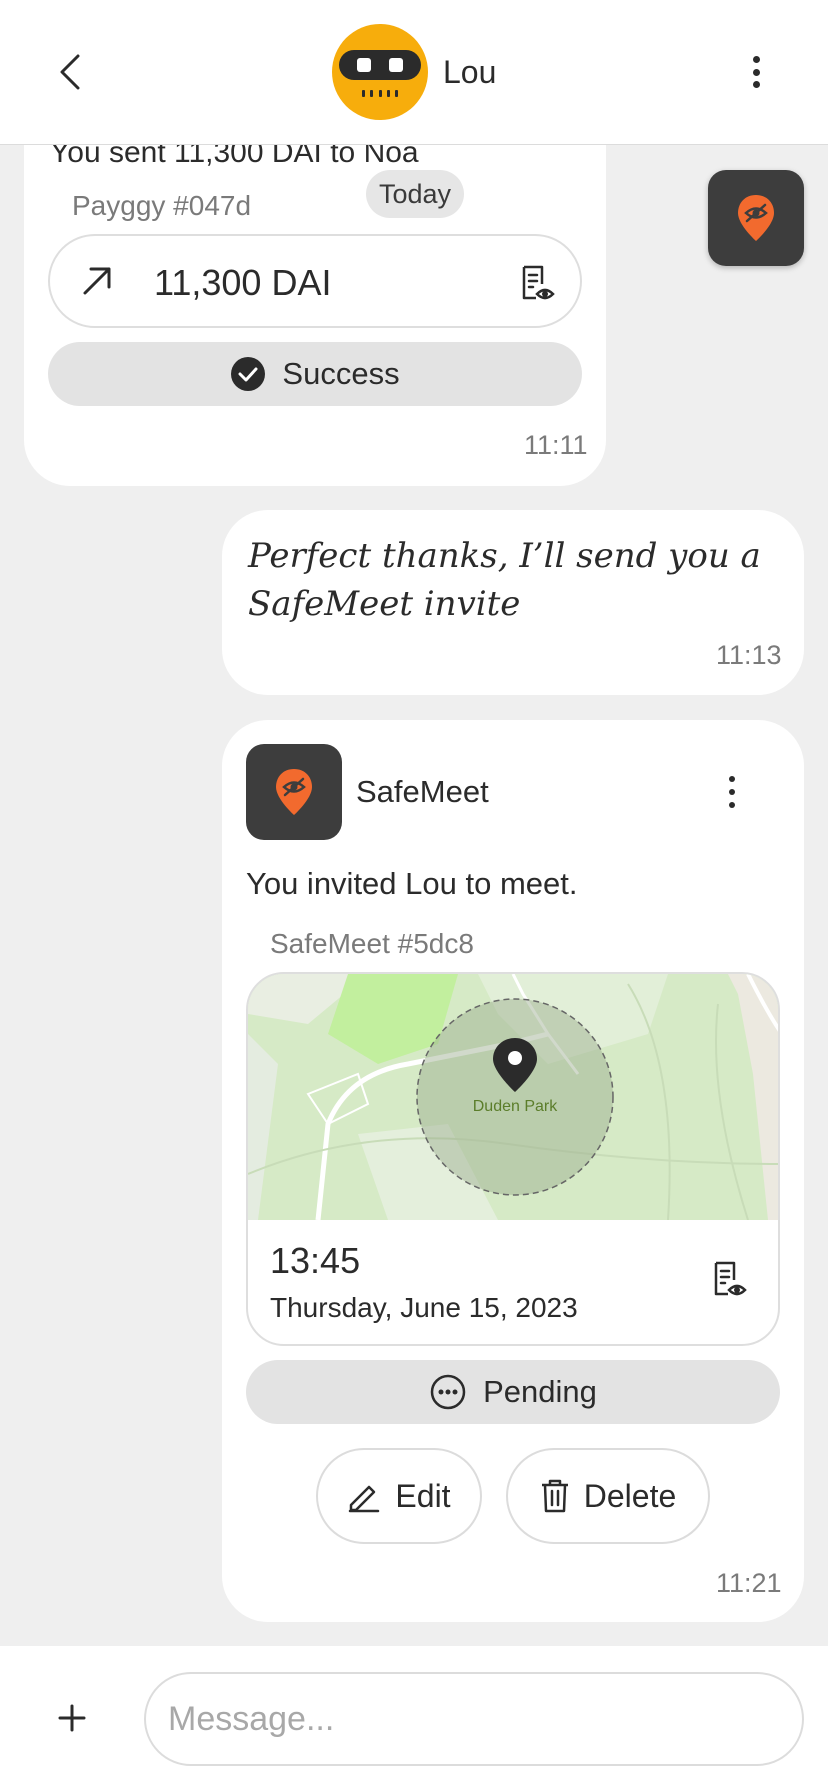  I want to click on chat-header: Lou, so click(414, 72).